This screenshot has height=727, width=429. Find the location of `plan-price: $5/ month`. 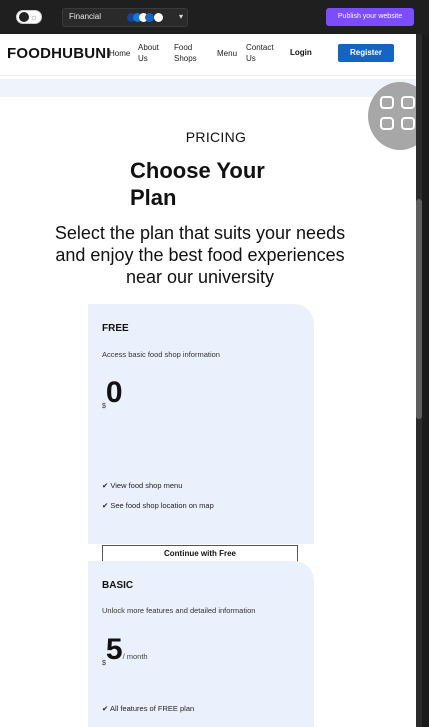

plan-price: $5/ month is located at coordinates (125, 650).